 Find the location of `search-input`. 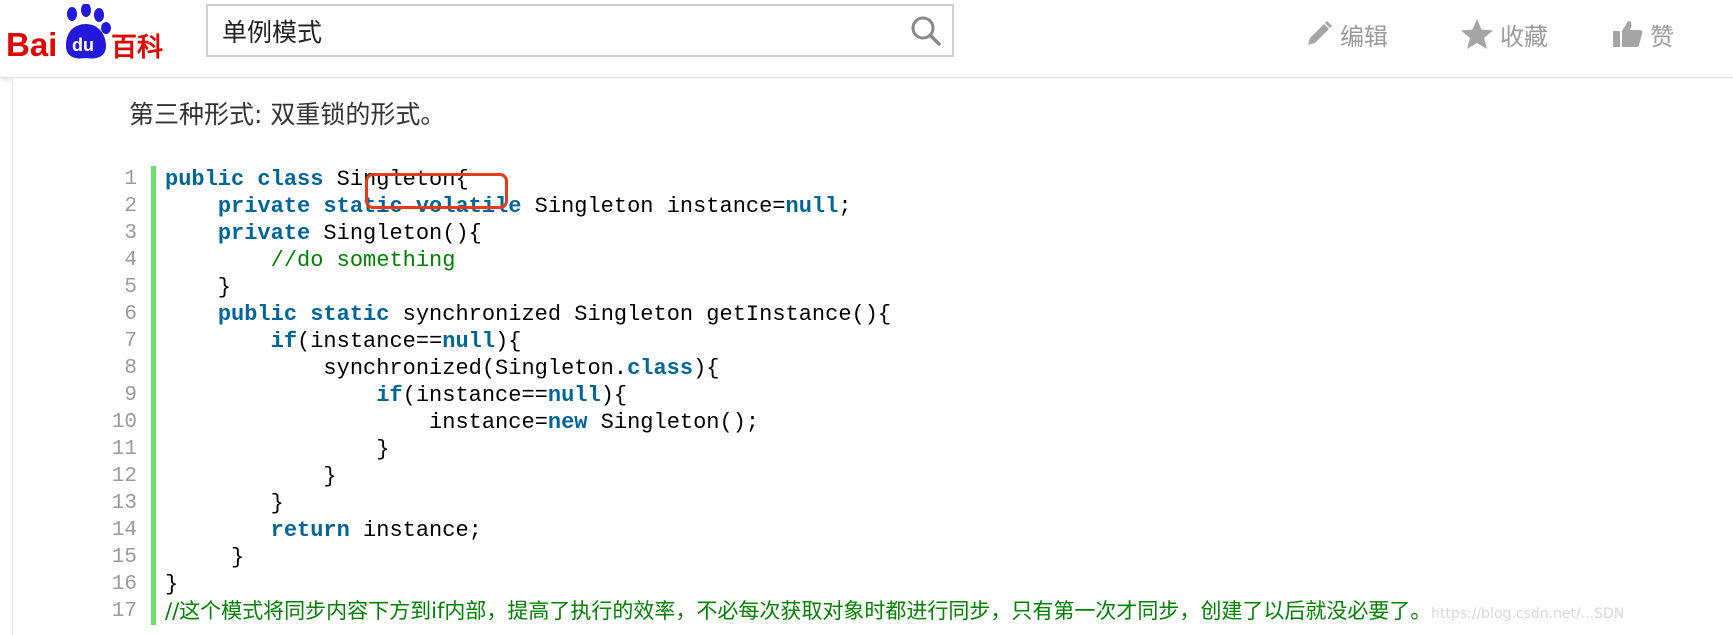

search-input is located at coordinates (552, 30).